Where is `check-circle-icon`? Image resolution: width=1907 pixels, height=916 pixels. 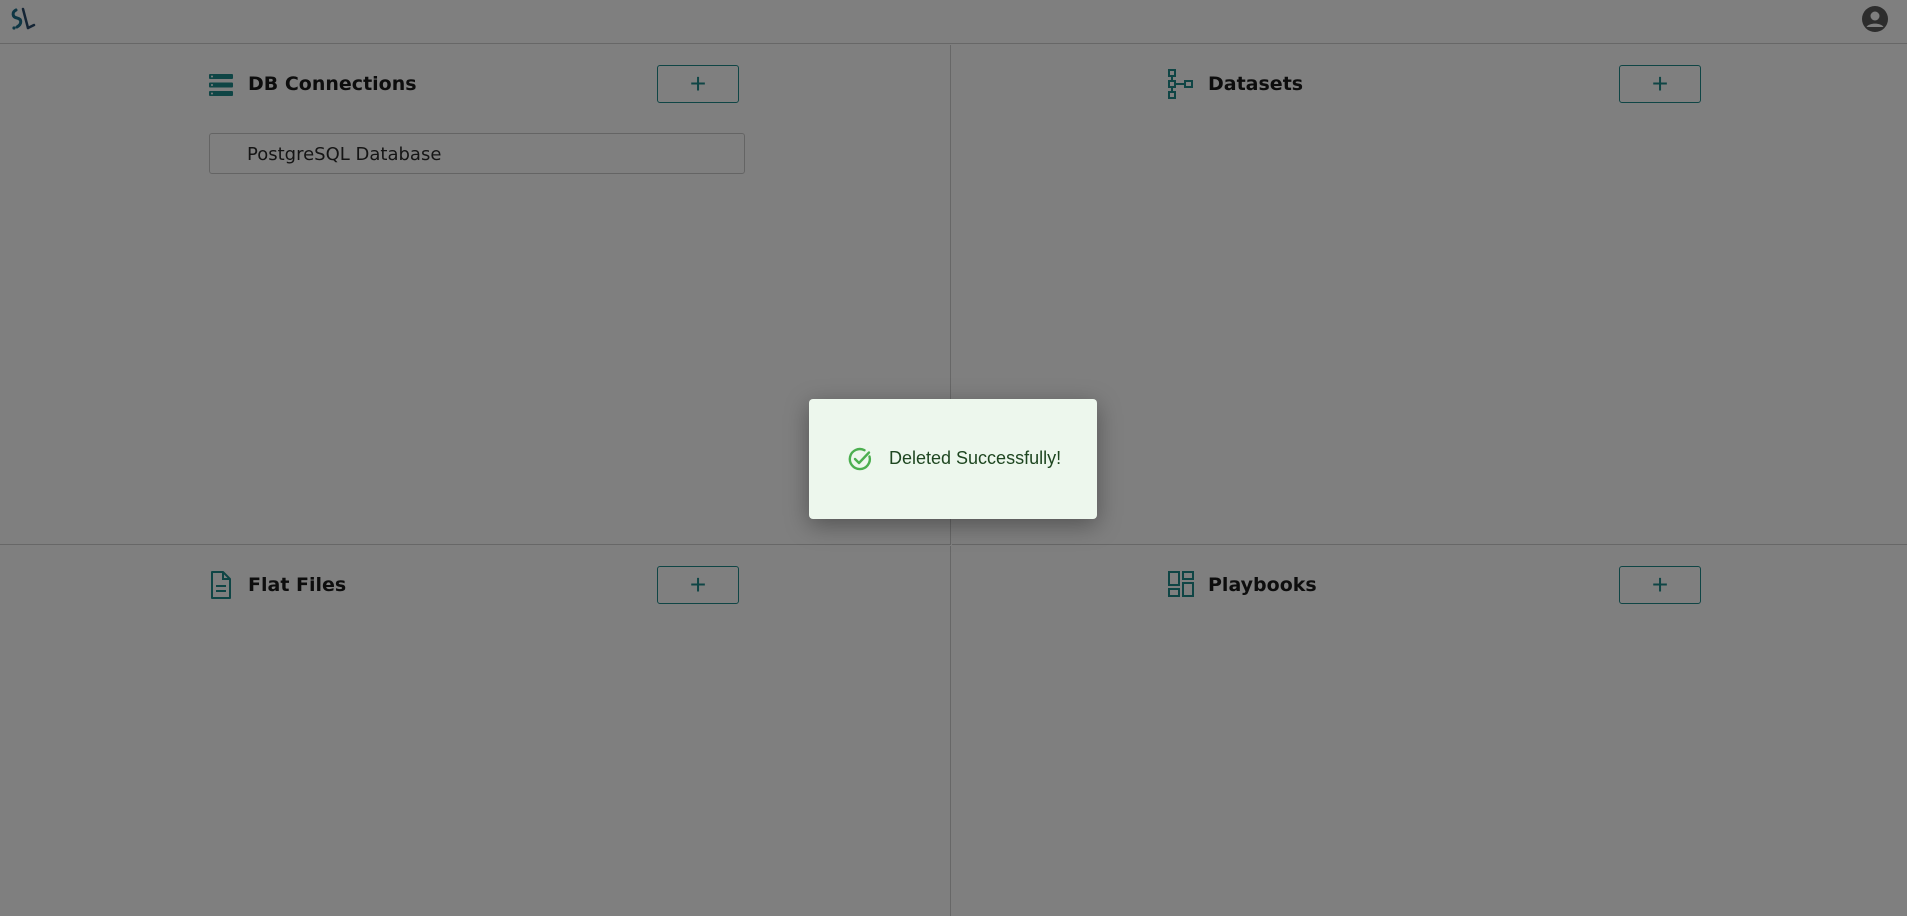 check-circle-icon is located at coordinates (860, 459).